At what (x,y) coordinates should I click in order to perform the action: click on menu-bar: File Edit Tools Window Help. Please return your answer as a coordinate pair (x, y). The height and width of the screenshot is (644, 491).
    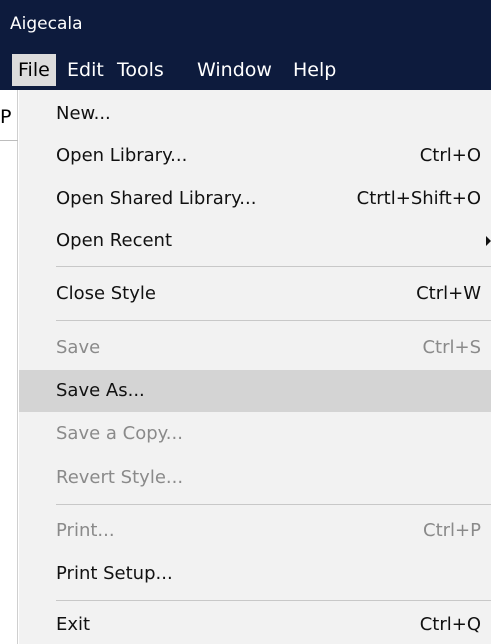
    Looking at the image, I should click on (245, 69).